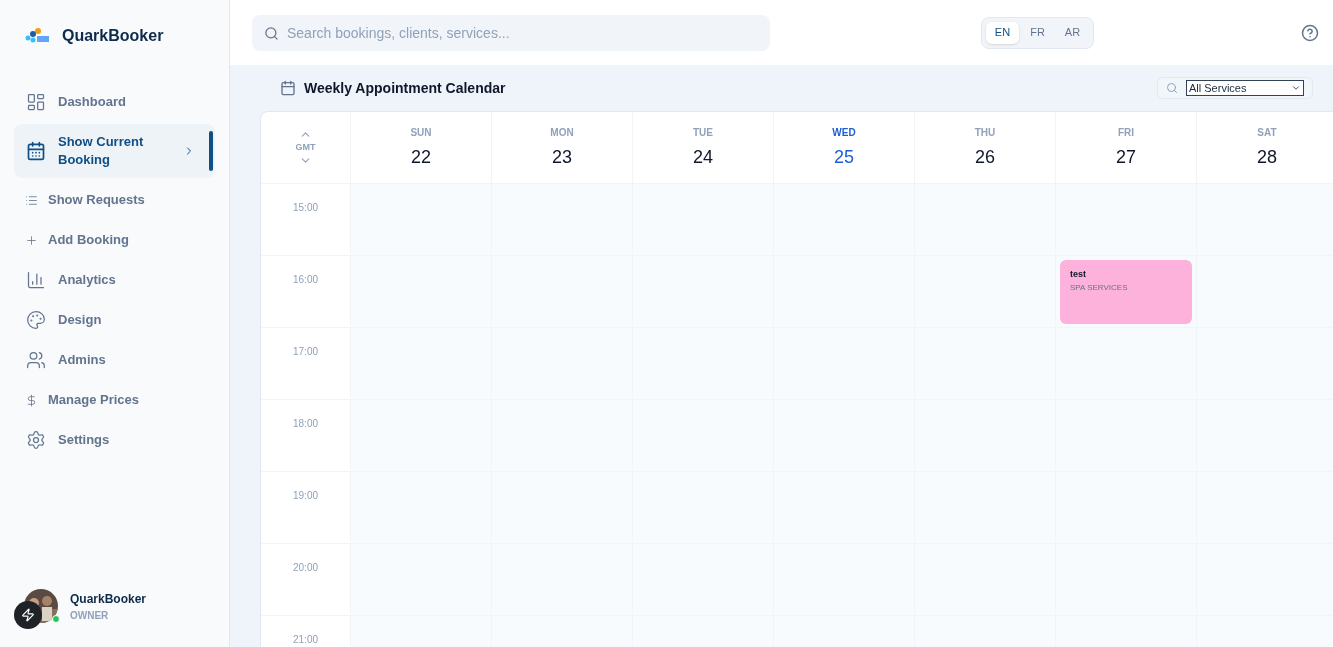 The height and width of the screenshot is (647, 1333). What do you see at coordinates (113, 36) in the screenshot?
I see `brand-name: QuarkBooker` at bounding box center [113, 36].